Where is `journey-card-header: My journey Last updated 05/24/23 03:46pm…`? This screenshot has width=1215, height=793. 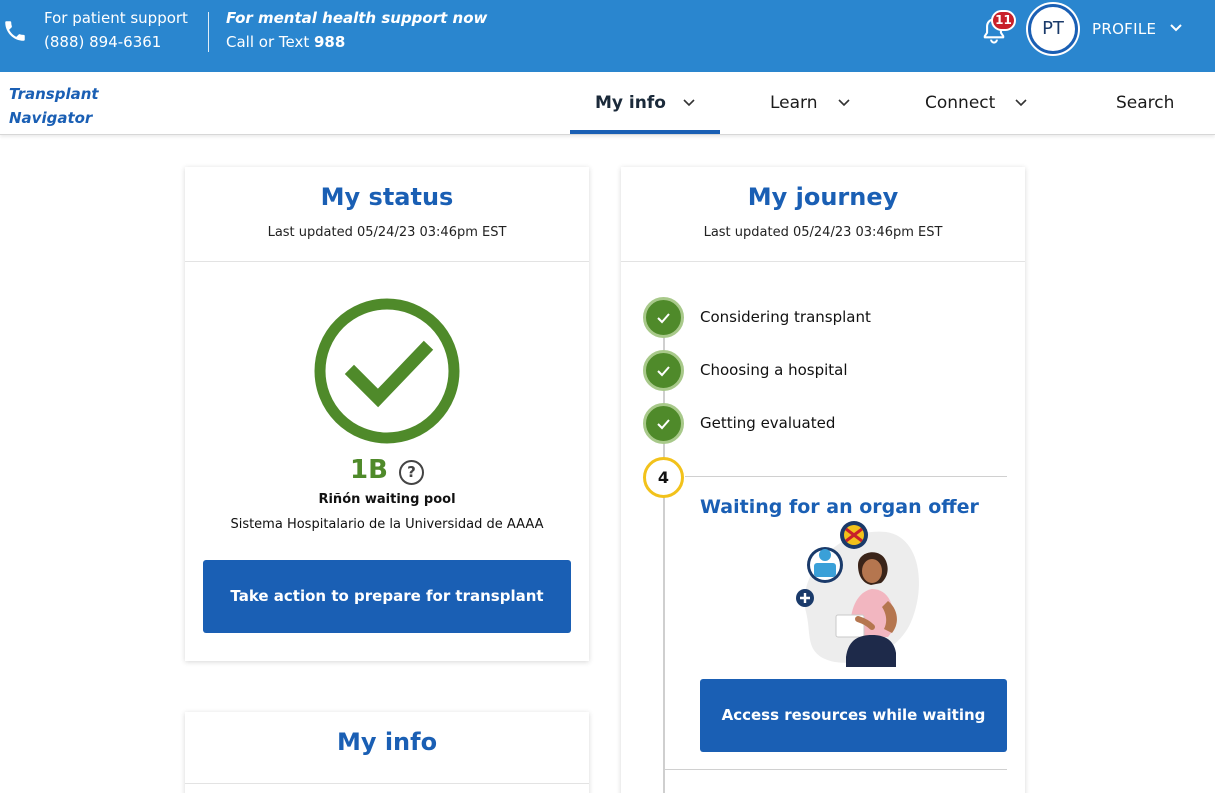
journey-card-header: My journey Last updated 05/24/23 03:46pm… is located at coordinates (823, 214).